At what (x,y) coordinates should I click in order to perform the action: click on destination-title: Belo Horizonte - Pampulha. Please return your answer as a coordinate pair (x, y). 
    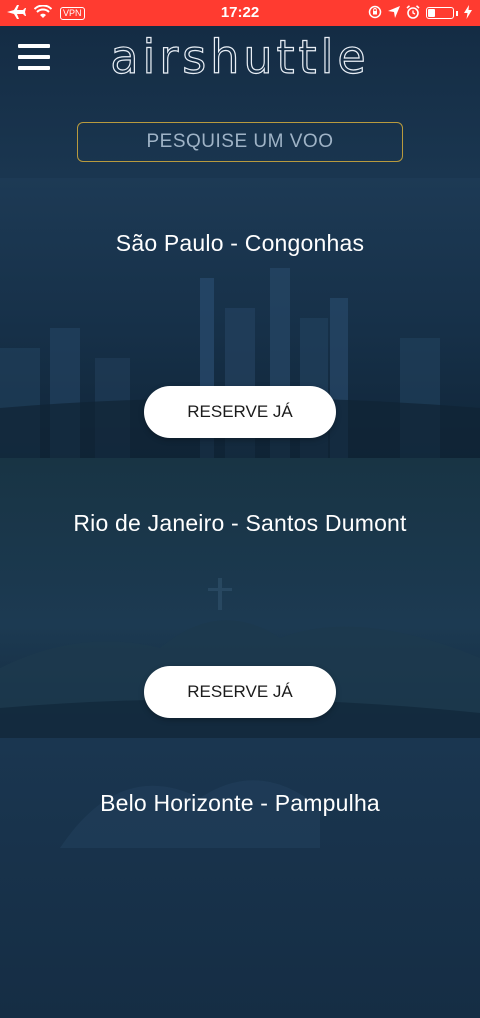
    Looking at the image, I should click on (240, 803).